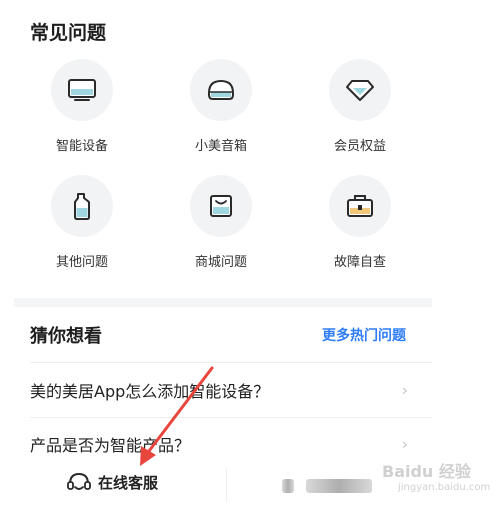  What do you see at coordinates (221, 106) in the screenshot?
I see `category-xiaomei-speaker: 小美音箱` at bounding box center [221, 106].